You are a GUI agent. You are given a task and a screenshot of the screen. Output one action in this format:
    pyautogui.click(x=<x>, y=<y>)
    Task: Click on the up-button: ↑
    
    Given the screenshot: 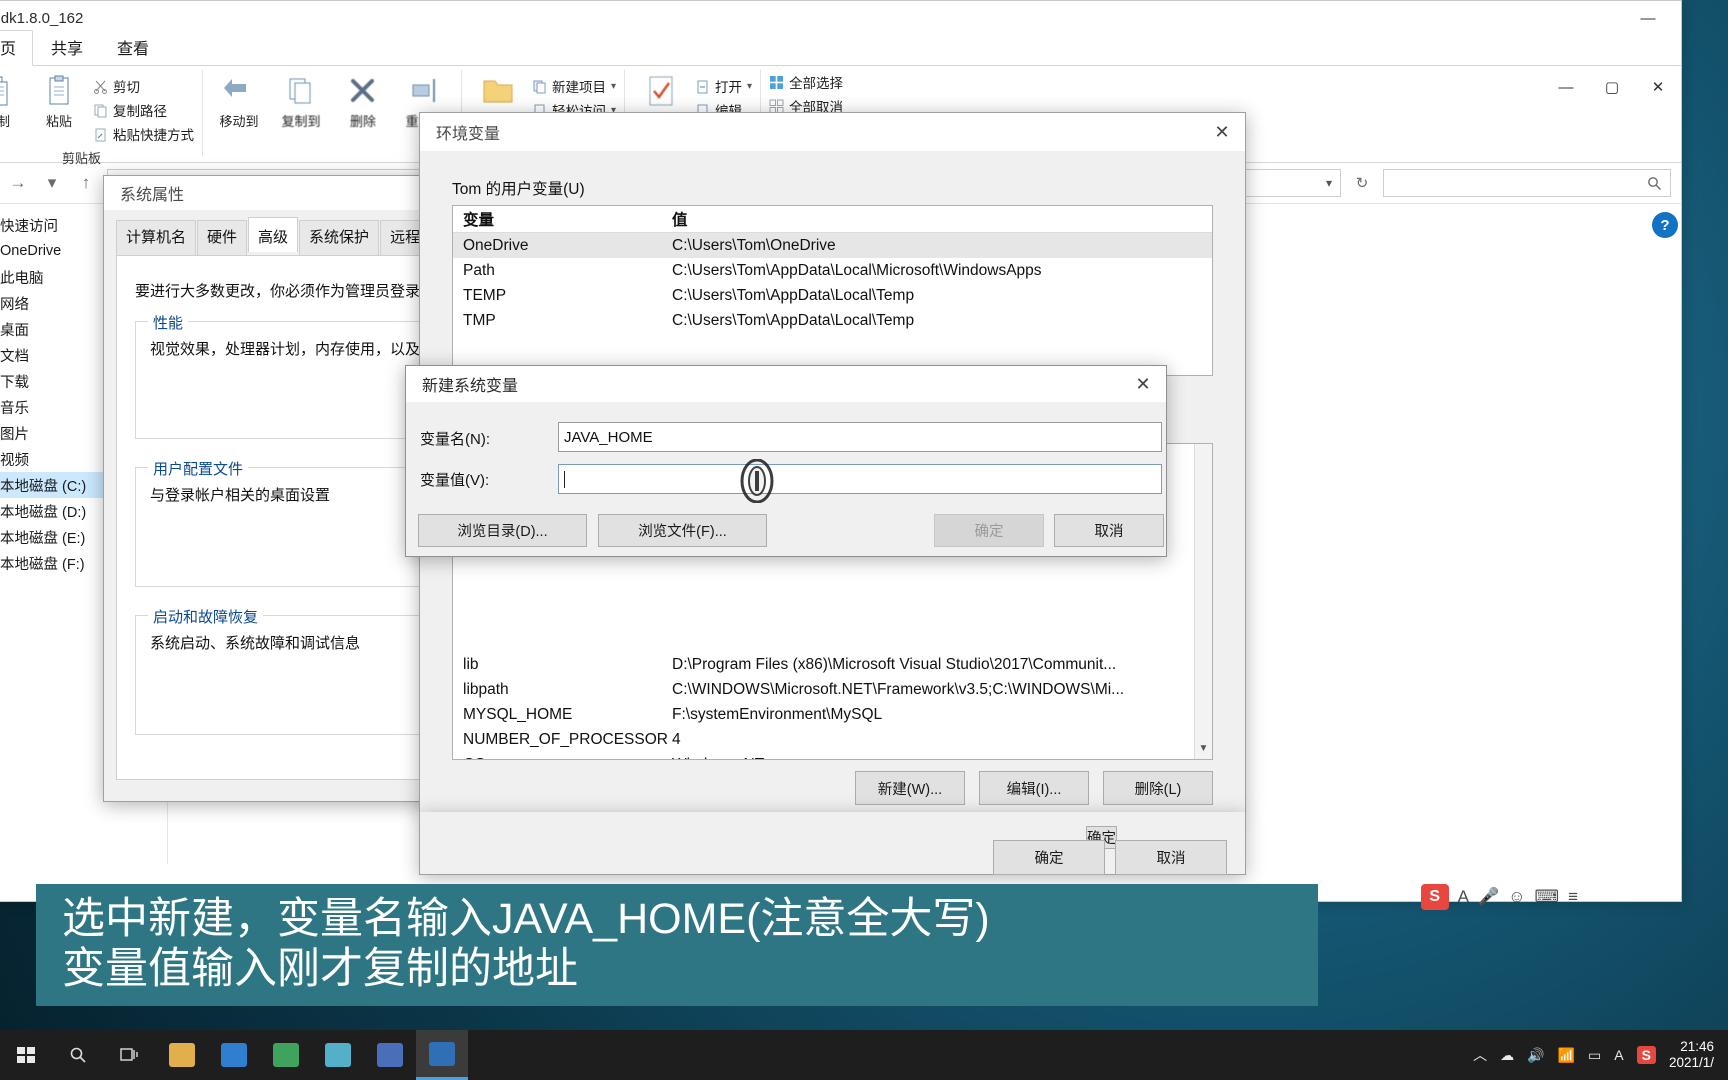 What is the action you would take?
    pyautogui.click(x=86, y=183)
    